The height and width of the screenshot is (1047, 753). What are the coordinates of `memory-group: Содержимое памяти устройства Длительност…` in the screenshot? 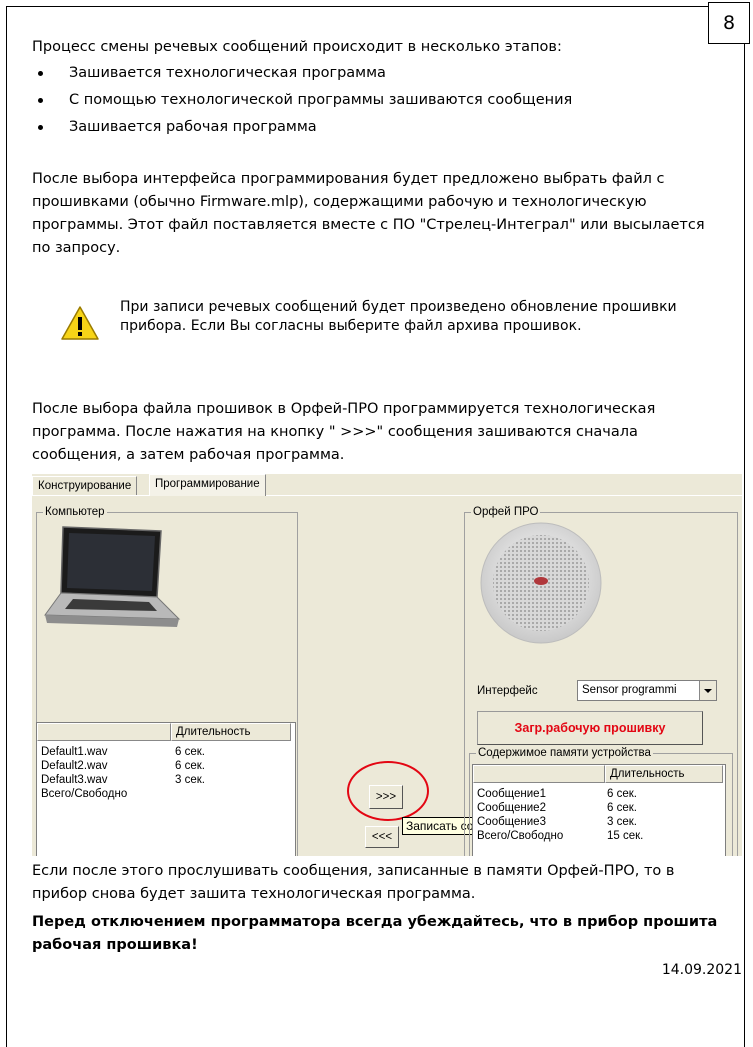 It's located at (601, 801).